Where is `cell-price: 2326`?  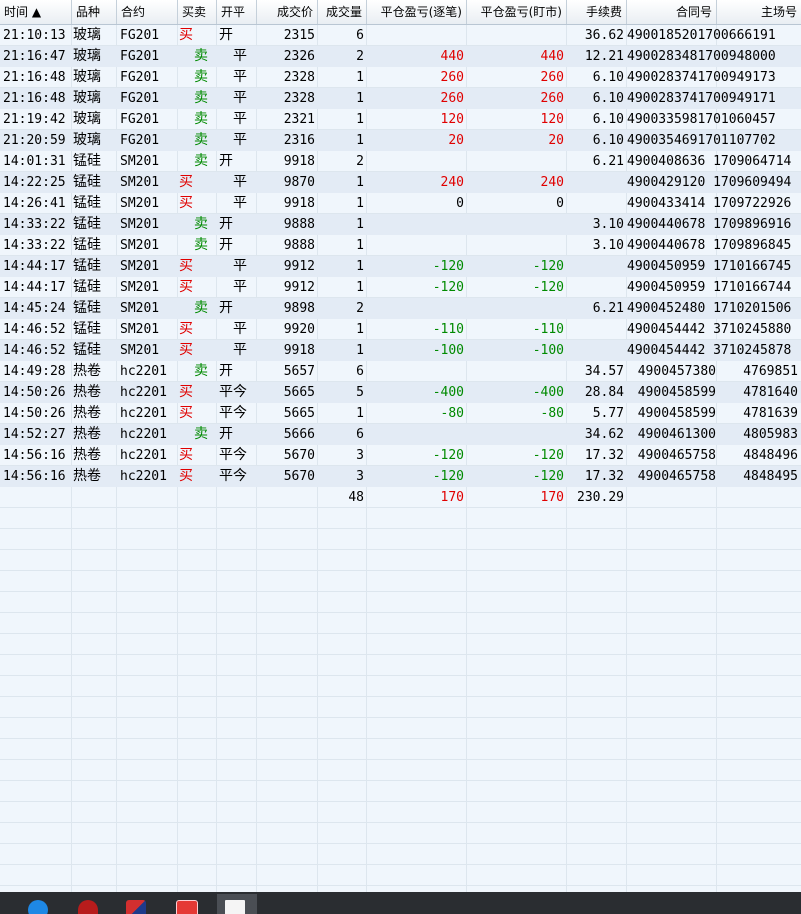
cell-price: 2326 is located at coordinates (299, 56).